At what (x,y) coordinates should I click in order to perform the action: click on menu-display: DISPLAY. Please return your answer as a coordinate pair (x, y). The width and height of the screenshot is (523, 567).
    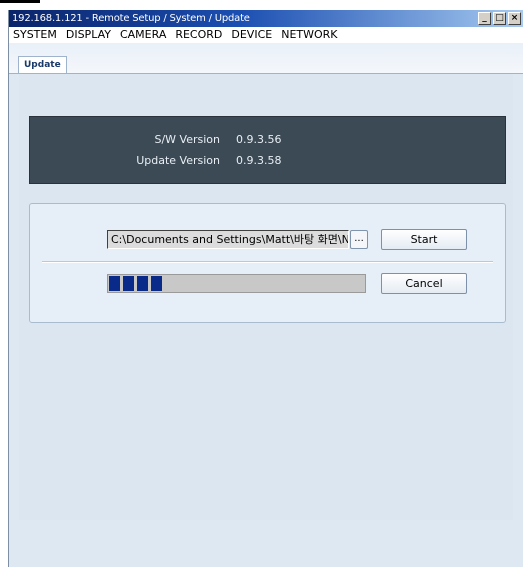
    Looking at the image, I should click on (89, 35).